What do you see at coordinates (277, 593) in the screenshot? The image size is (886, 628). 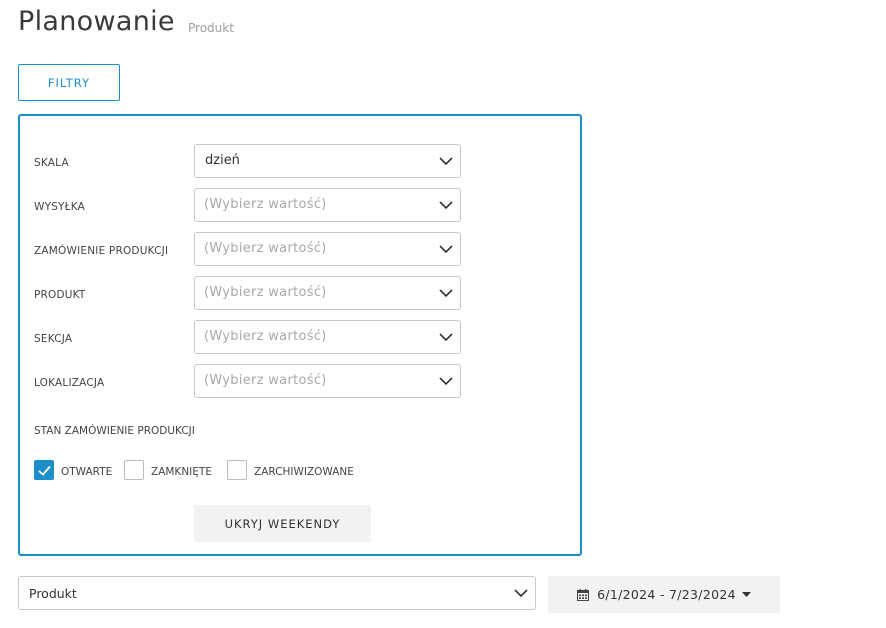 I see `view-select: Produkt` at bounding box center [277, 593].